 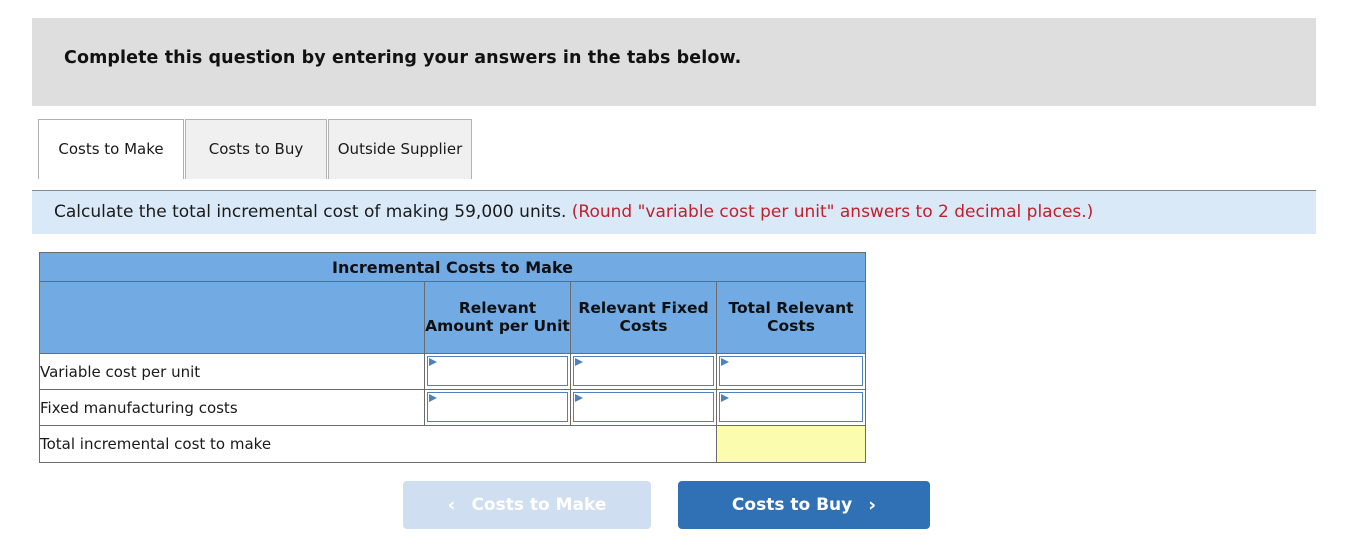 I want to click on input-variable-cost-total, so click(x=791, y=371).